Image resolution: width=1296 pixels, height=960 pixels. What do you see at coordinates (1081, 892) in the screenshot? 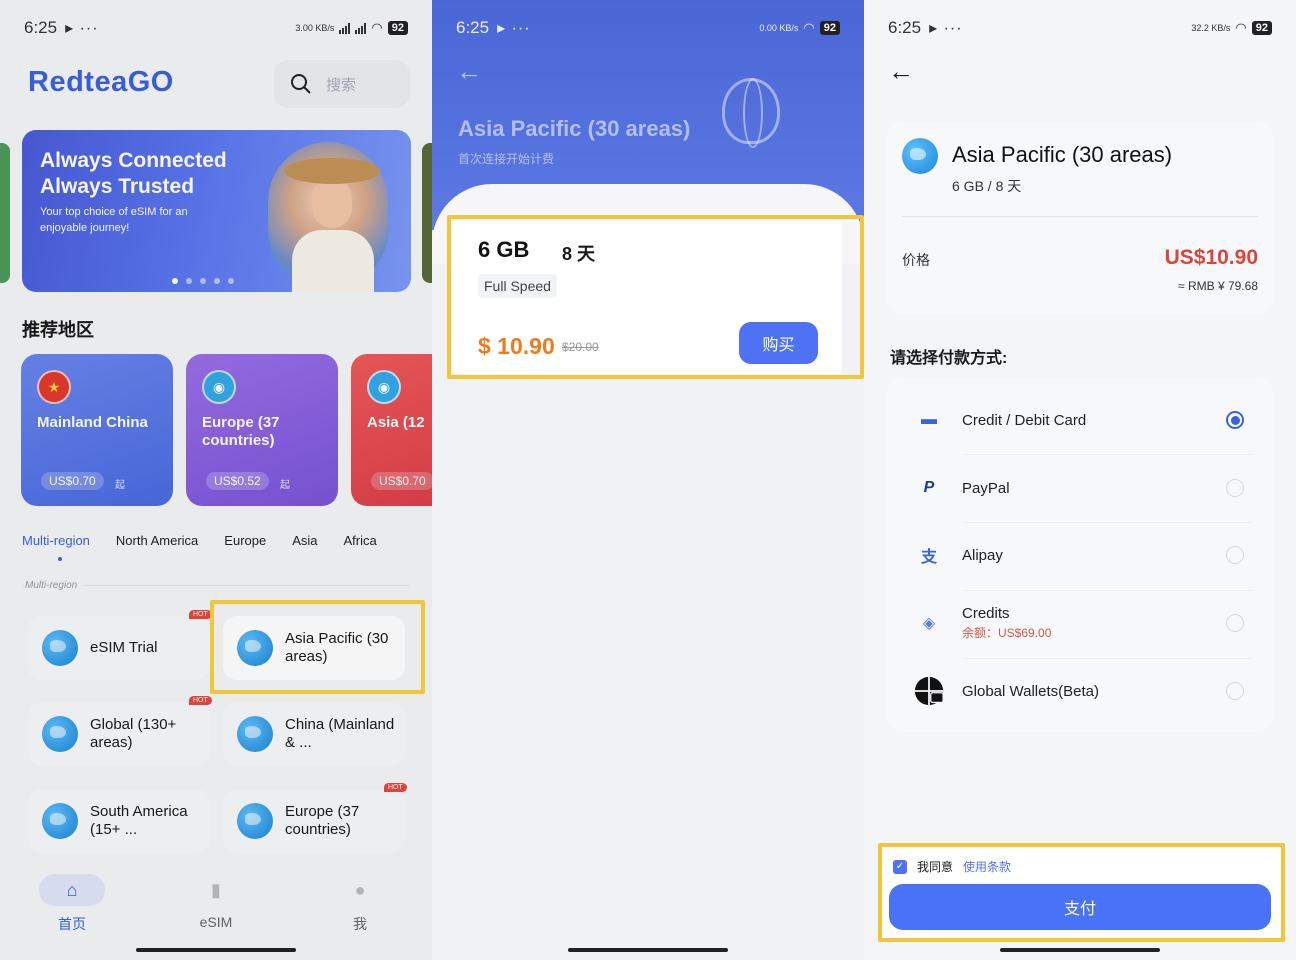
I see `highlight-box` at bounding box center [1081, 892].